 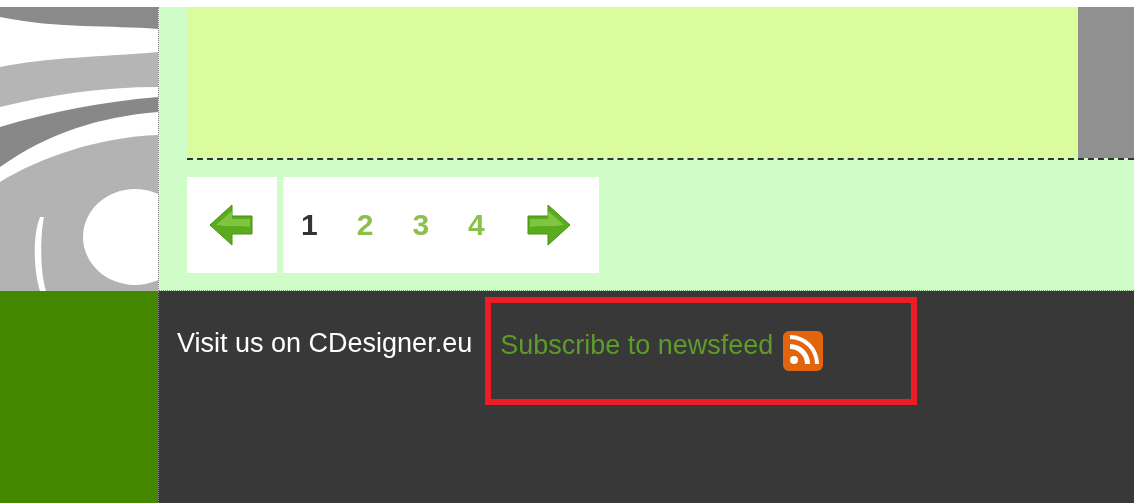 I want to click on page-link: 2, so click(x=365, y=225).